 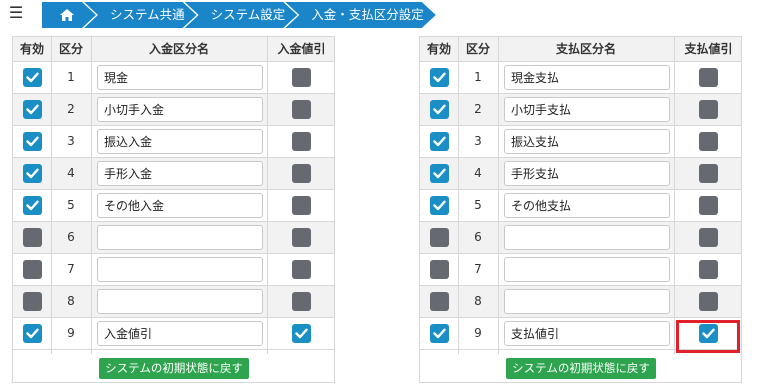 I want to click on category-number: 1, so click(x=71, y=77).